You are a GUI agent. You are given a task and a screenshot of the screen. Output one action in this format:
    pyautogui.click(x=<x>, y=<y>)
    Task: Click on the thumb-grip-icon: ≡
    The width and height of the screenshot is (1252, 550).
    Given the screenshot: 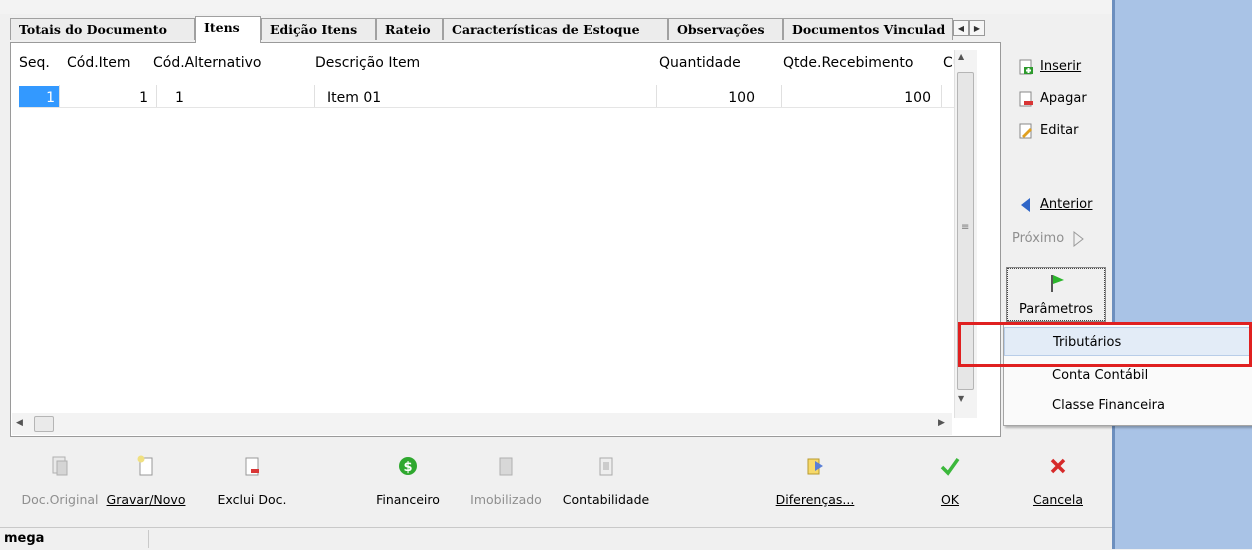 What is the action you would take?
    pyautogui.click(x=965, y=227)
    